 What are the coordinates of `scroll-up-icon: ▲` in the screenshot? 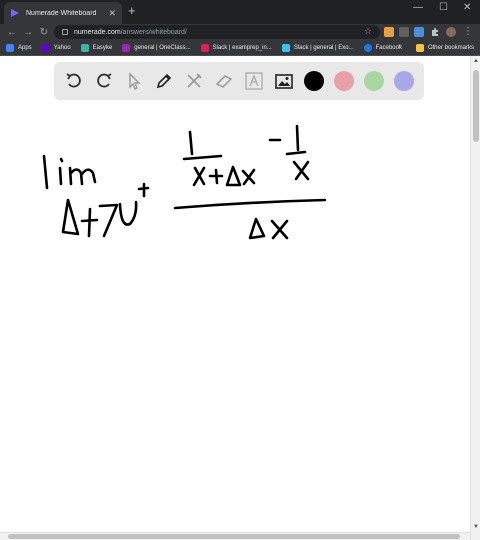 It's located at (476, 61).